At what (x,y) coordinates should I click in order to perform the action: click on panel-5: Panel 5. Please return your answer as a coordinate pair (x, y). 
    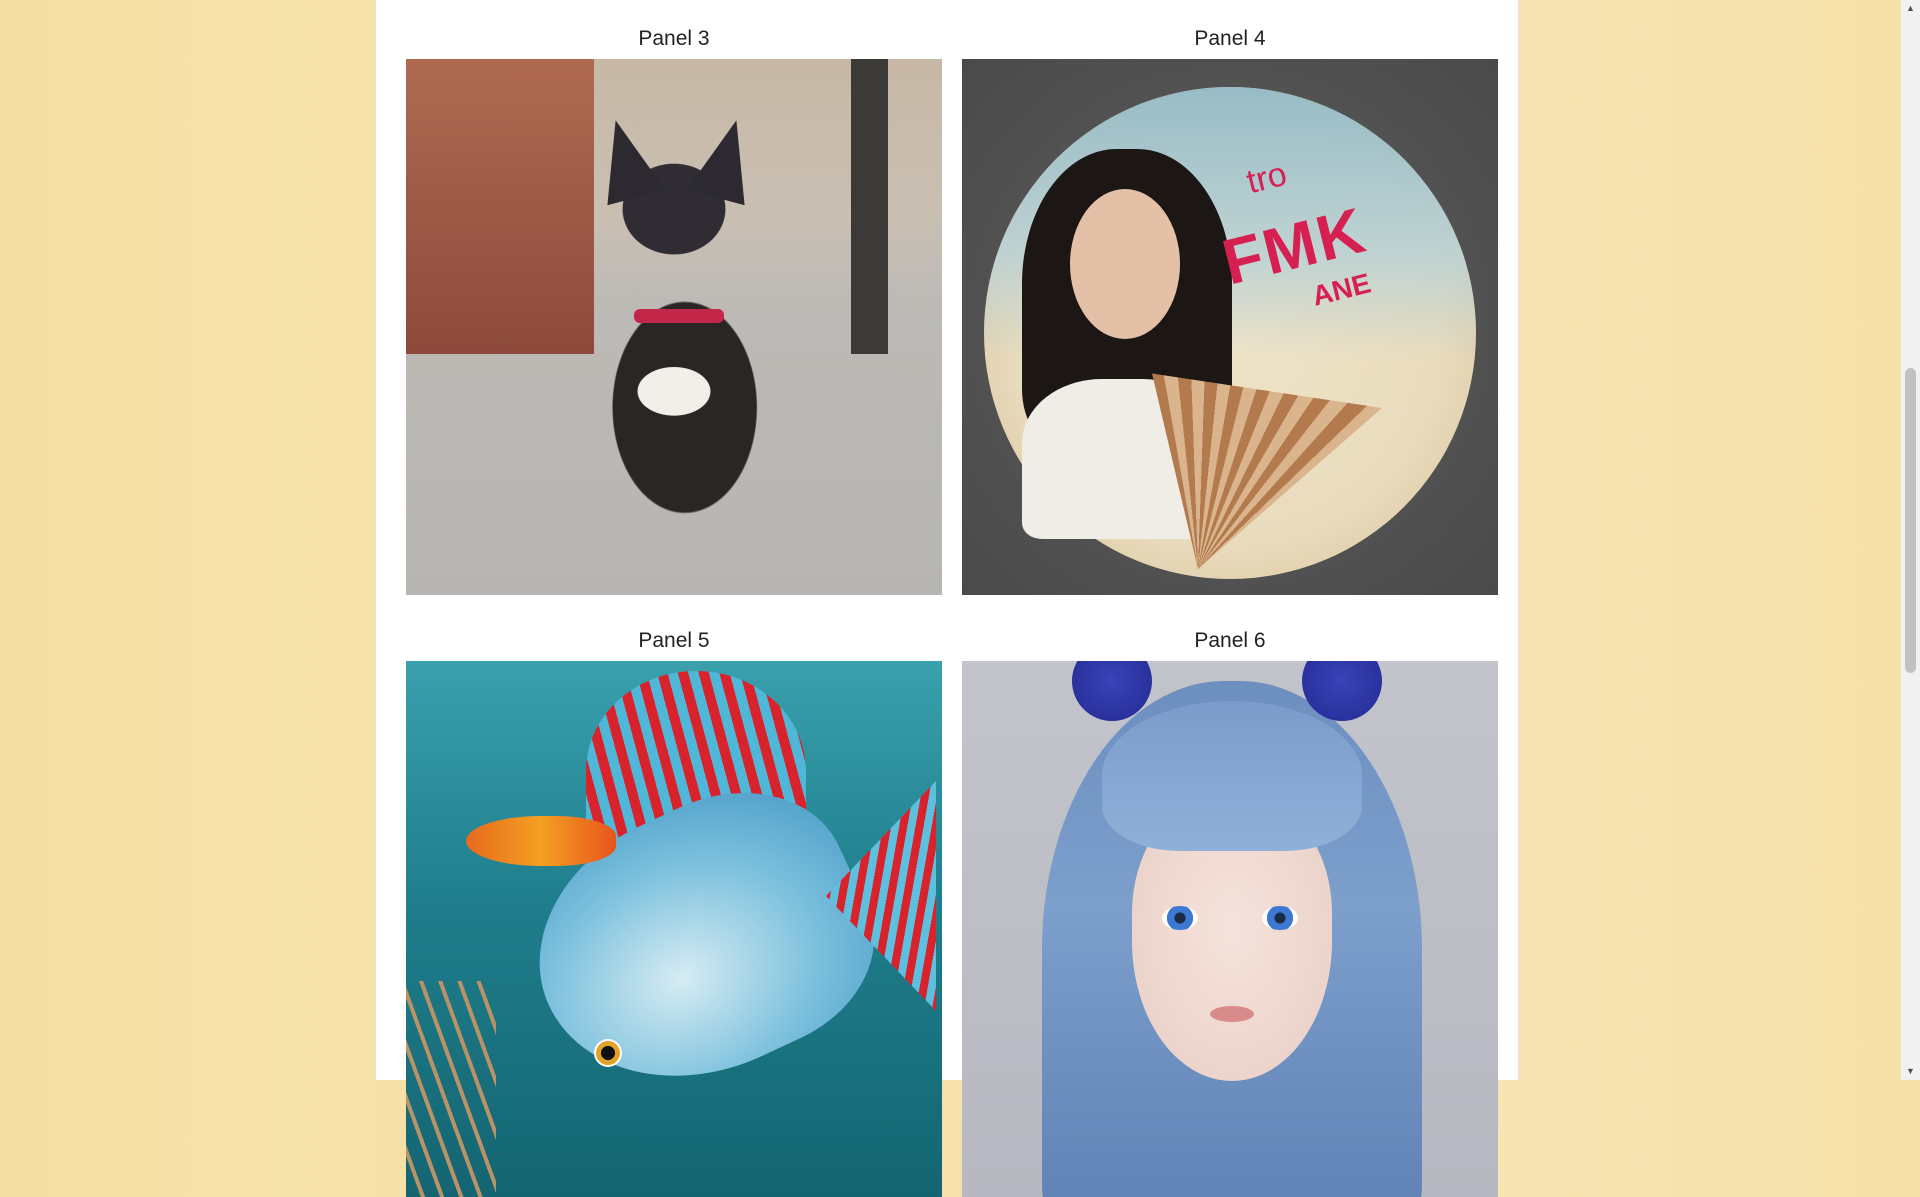
    Looking at the image, I should click on (674, 909).